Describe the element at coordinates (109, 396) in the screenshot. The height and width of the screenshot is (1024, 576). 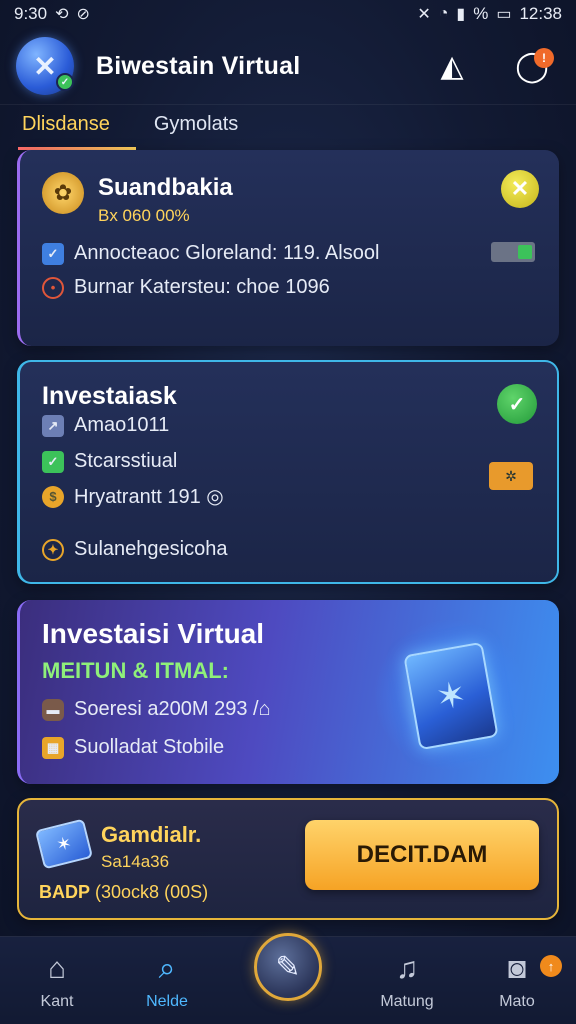
I see `card-title: Investaiask` at that location.